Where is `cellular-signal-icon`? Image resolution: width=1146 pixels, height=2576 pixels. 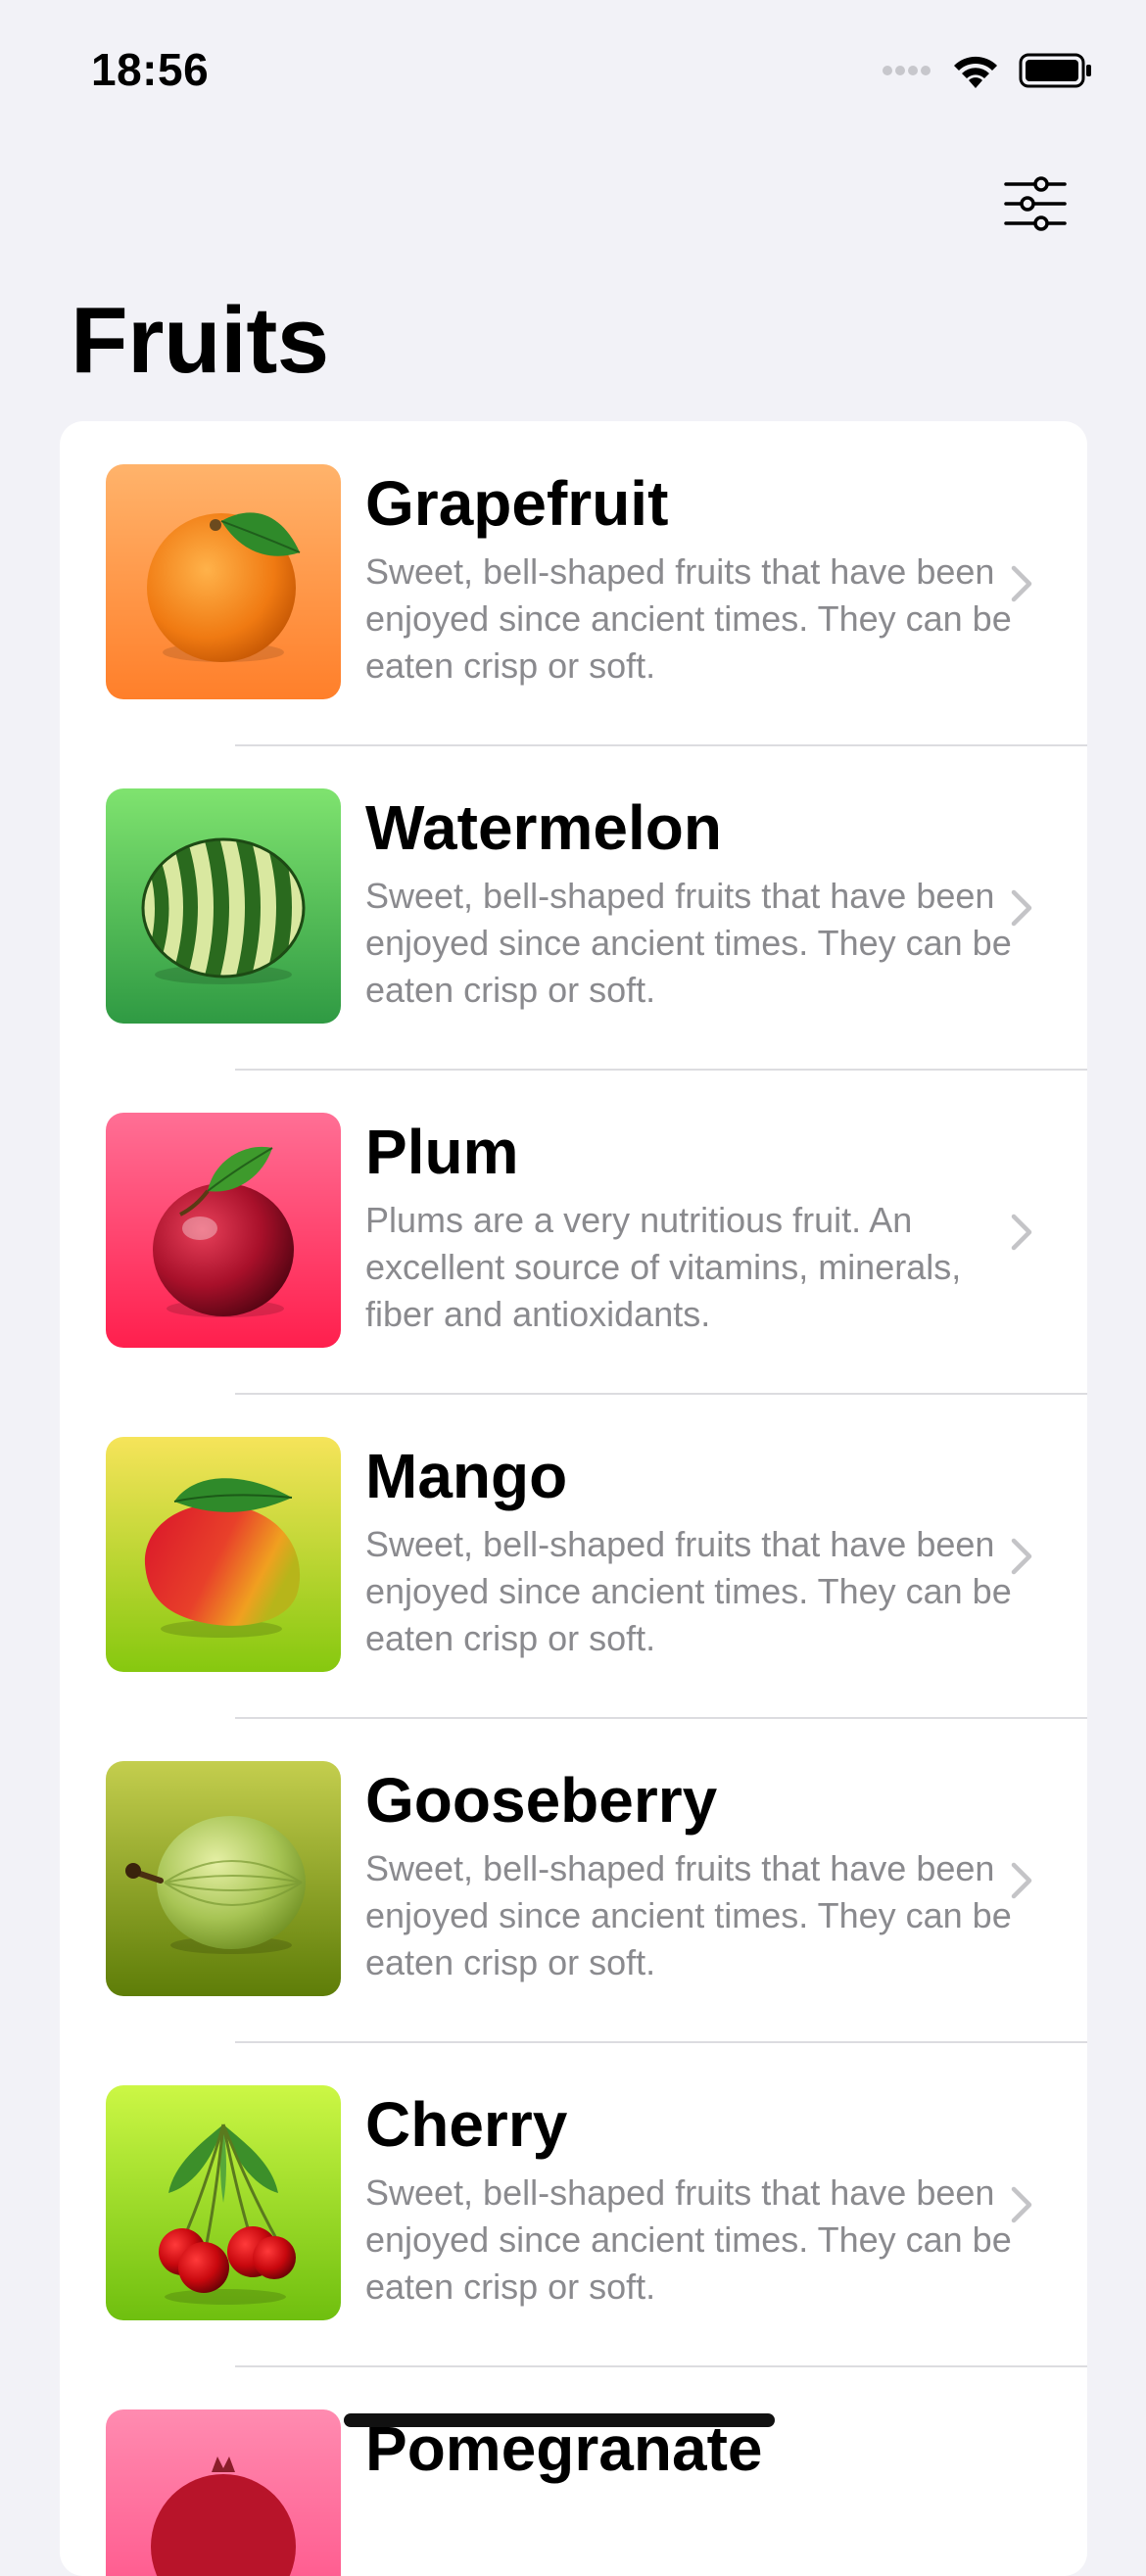
cellular-signal-icon is located at coordinates (907, 70).